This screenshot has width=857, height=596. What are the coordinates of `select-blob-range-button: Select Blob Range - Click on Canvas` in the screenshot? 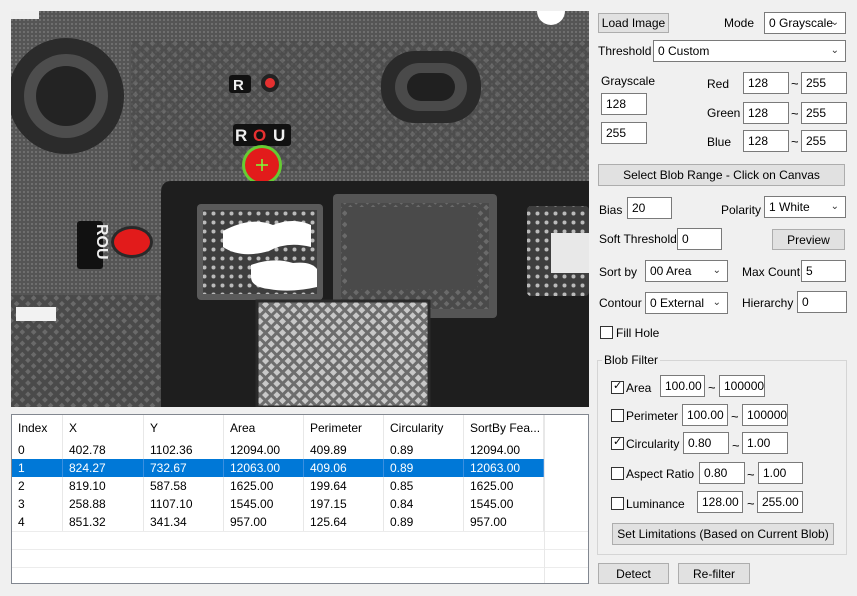 It's located at (721, 175).